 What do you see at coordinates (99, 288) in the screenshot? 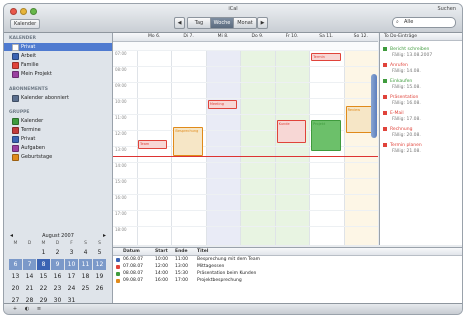
I see `mini-day: 26` at bounding box center [99, 288].